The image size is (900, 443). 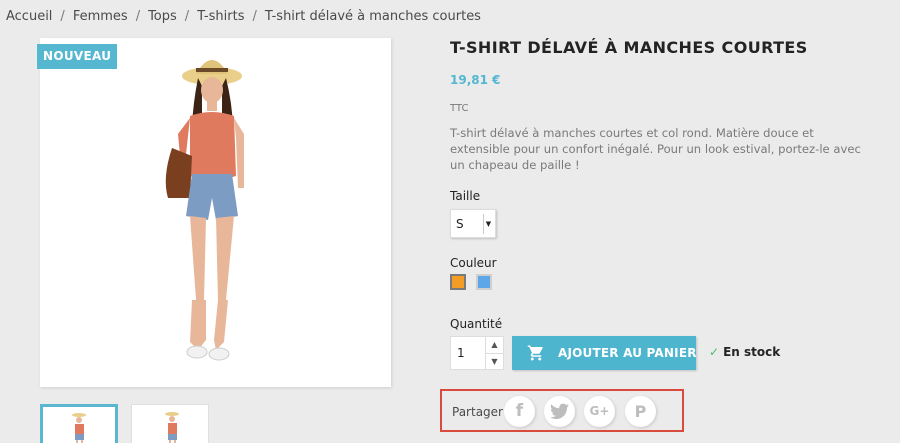 What do you see at coordinates (460, 224) in the screenshot?
I see `size-value: S` at bounding box center [460, 224].